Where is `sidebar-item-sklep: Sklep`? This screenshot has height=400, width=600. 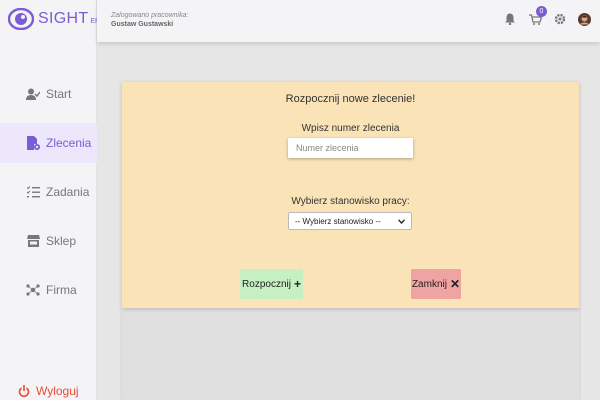
sidebar-item-sklep: Sklep is located at coordinates (48, 241).